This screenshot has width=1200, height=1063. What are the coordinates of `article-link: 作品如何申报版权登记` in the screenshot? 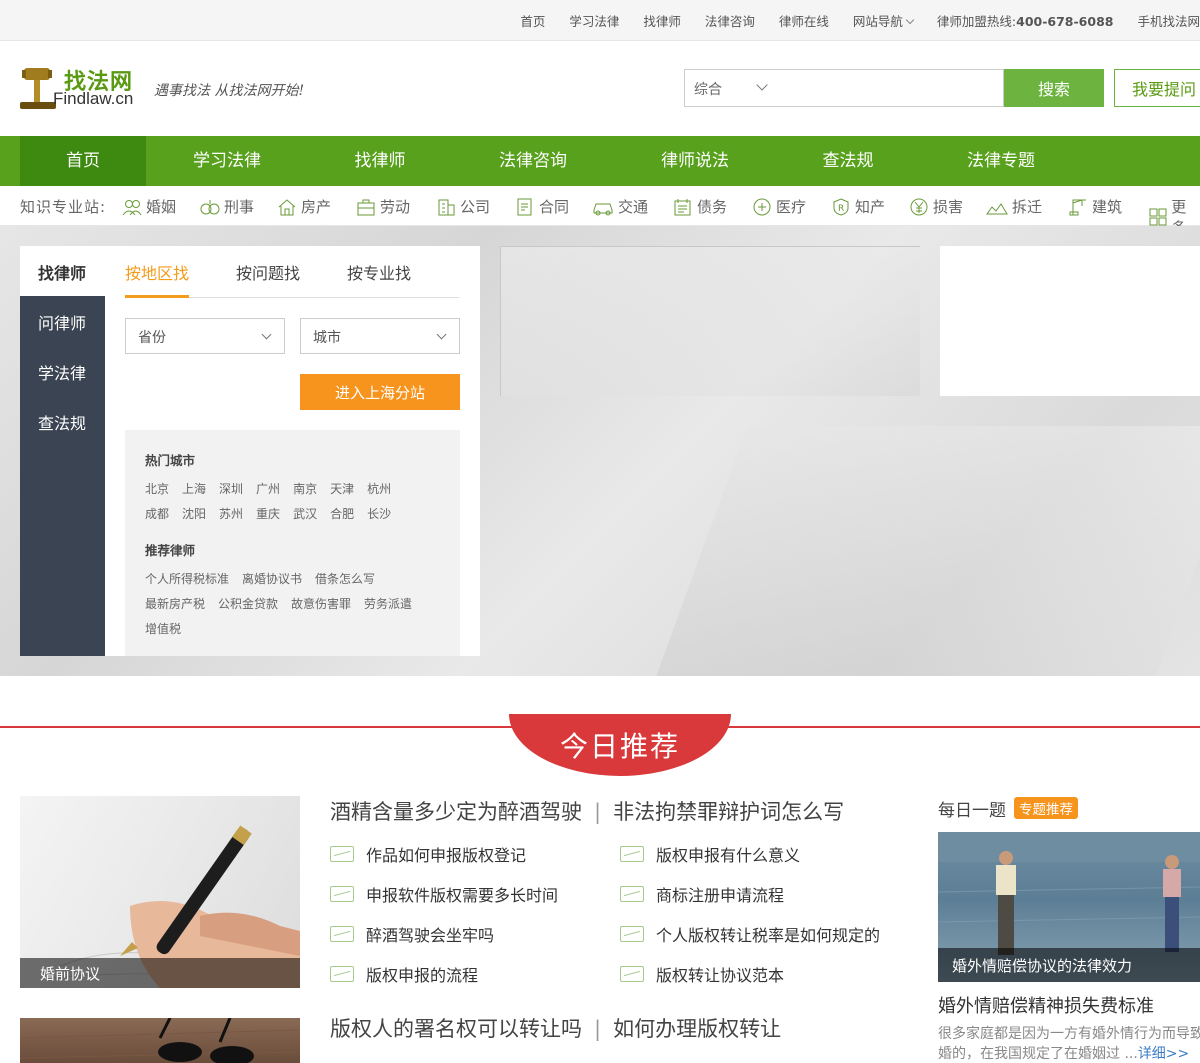 It's located at (428, 854).